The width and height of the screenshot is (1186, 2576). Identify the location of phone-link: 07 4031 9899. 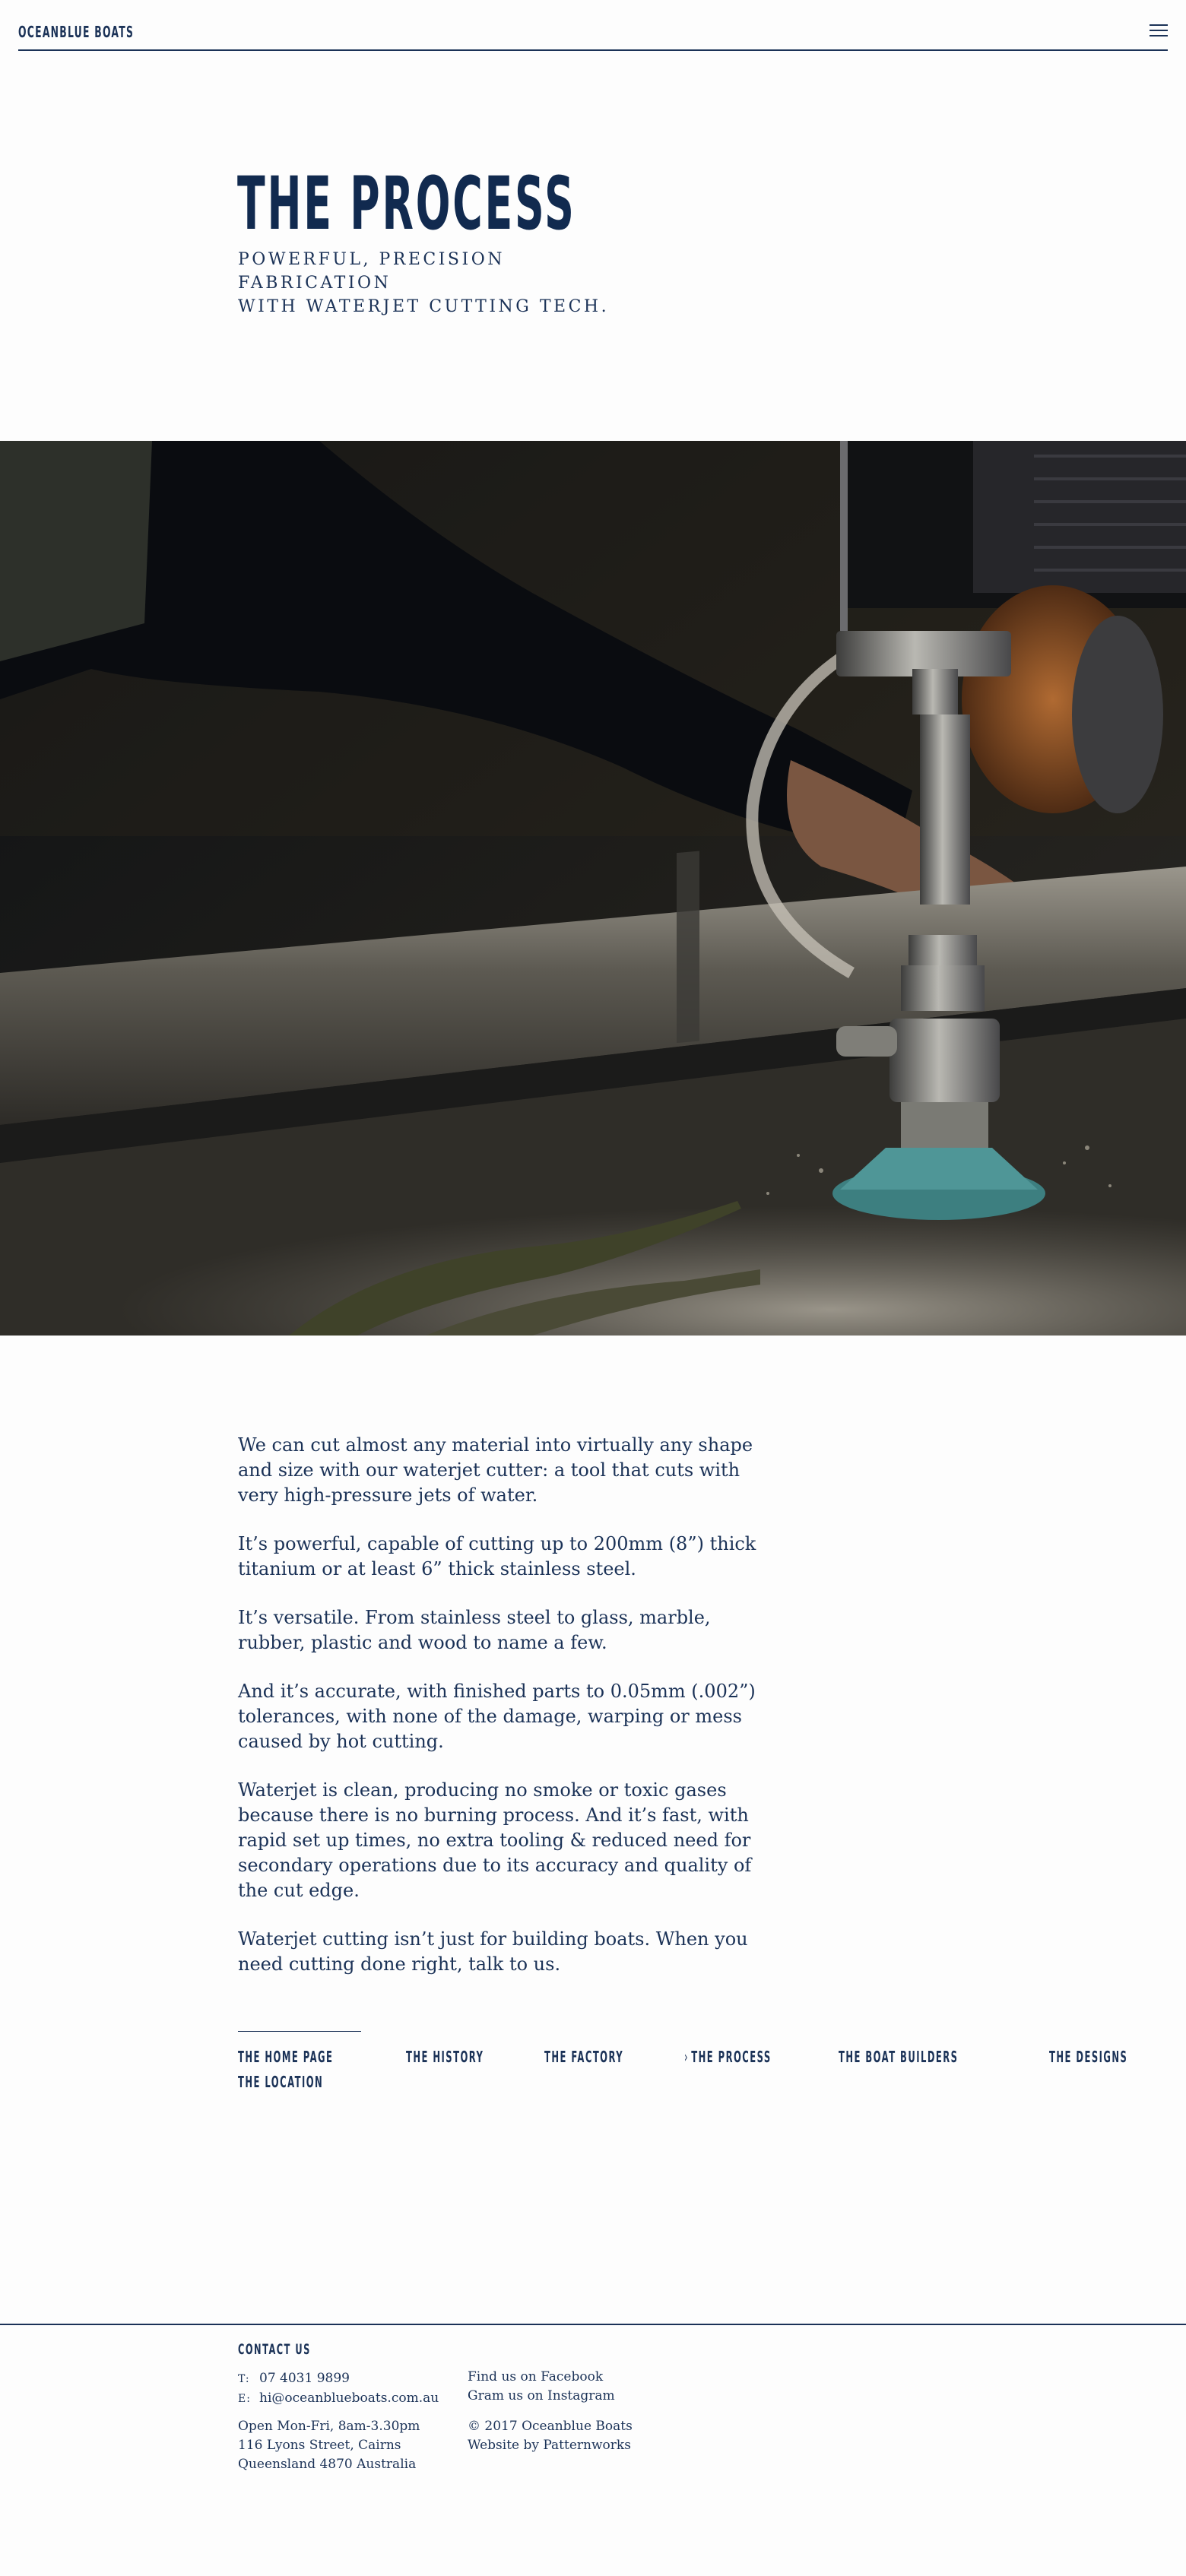
(304, 2378).